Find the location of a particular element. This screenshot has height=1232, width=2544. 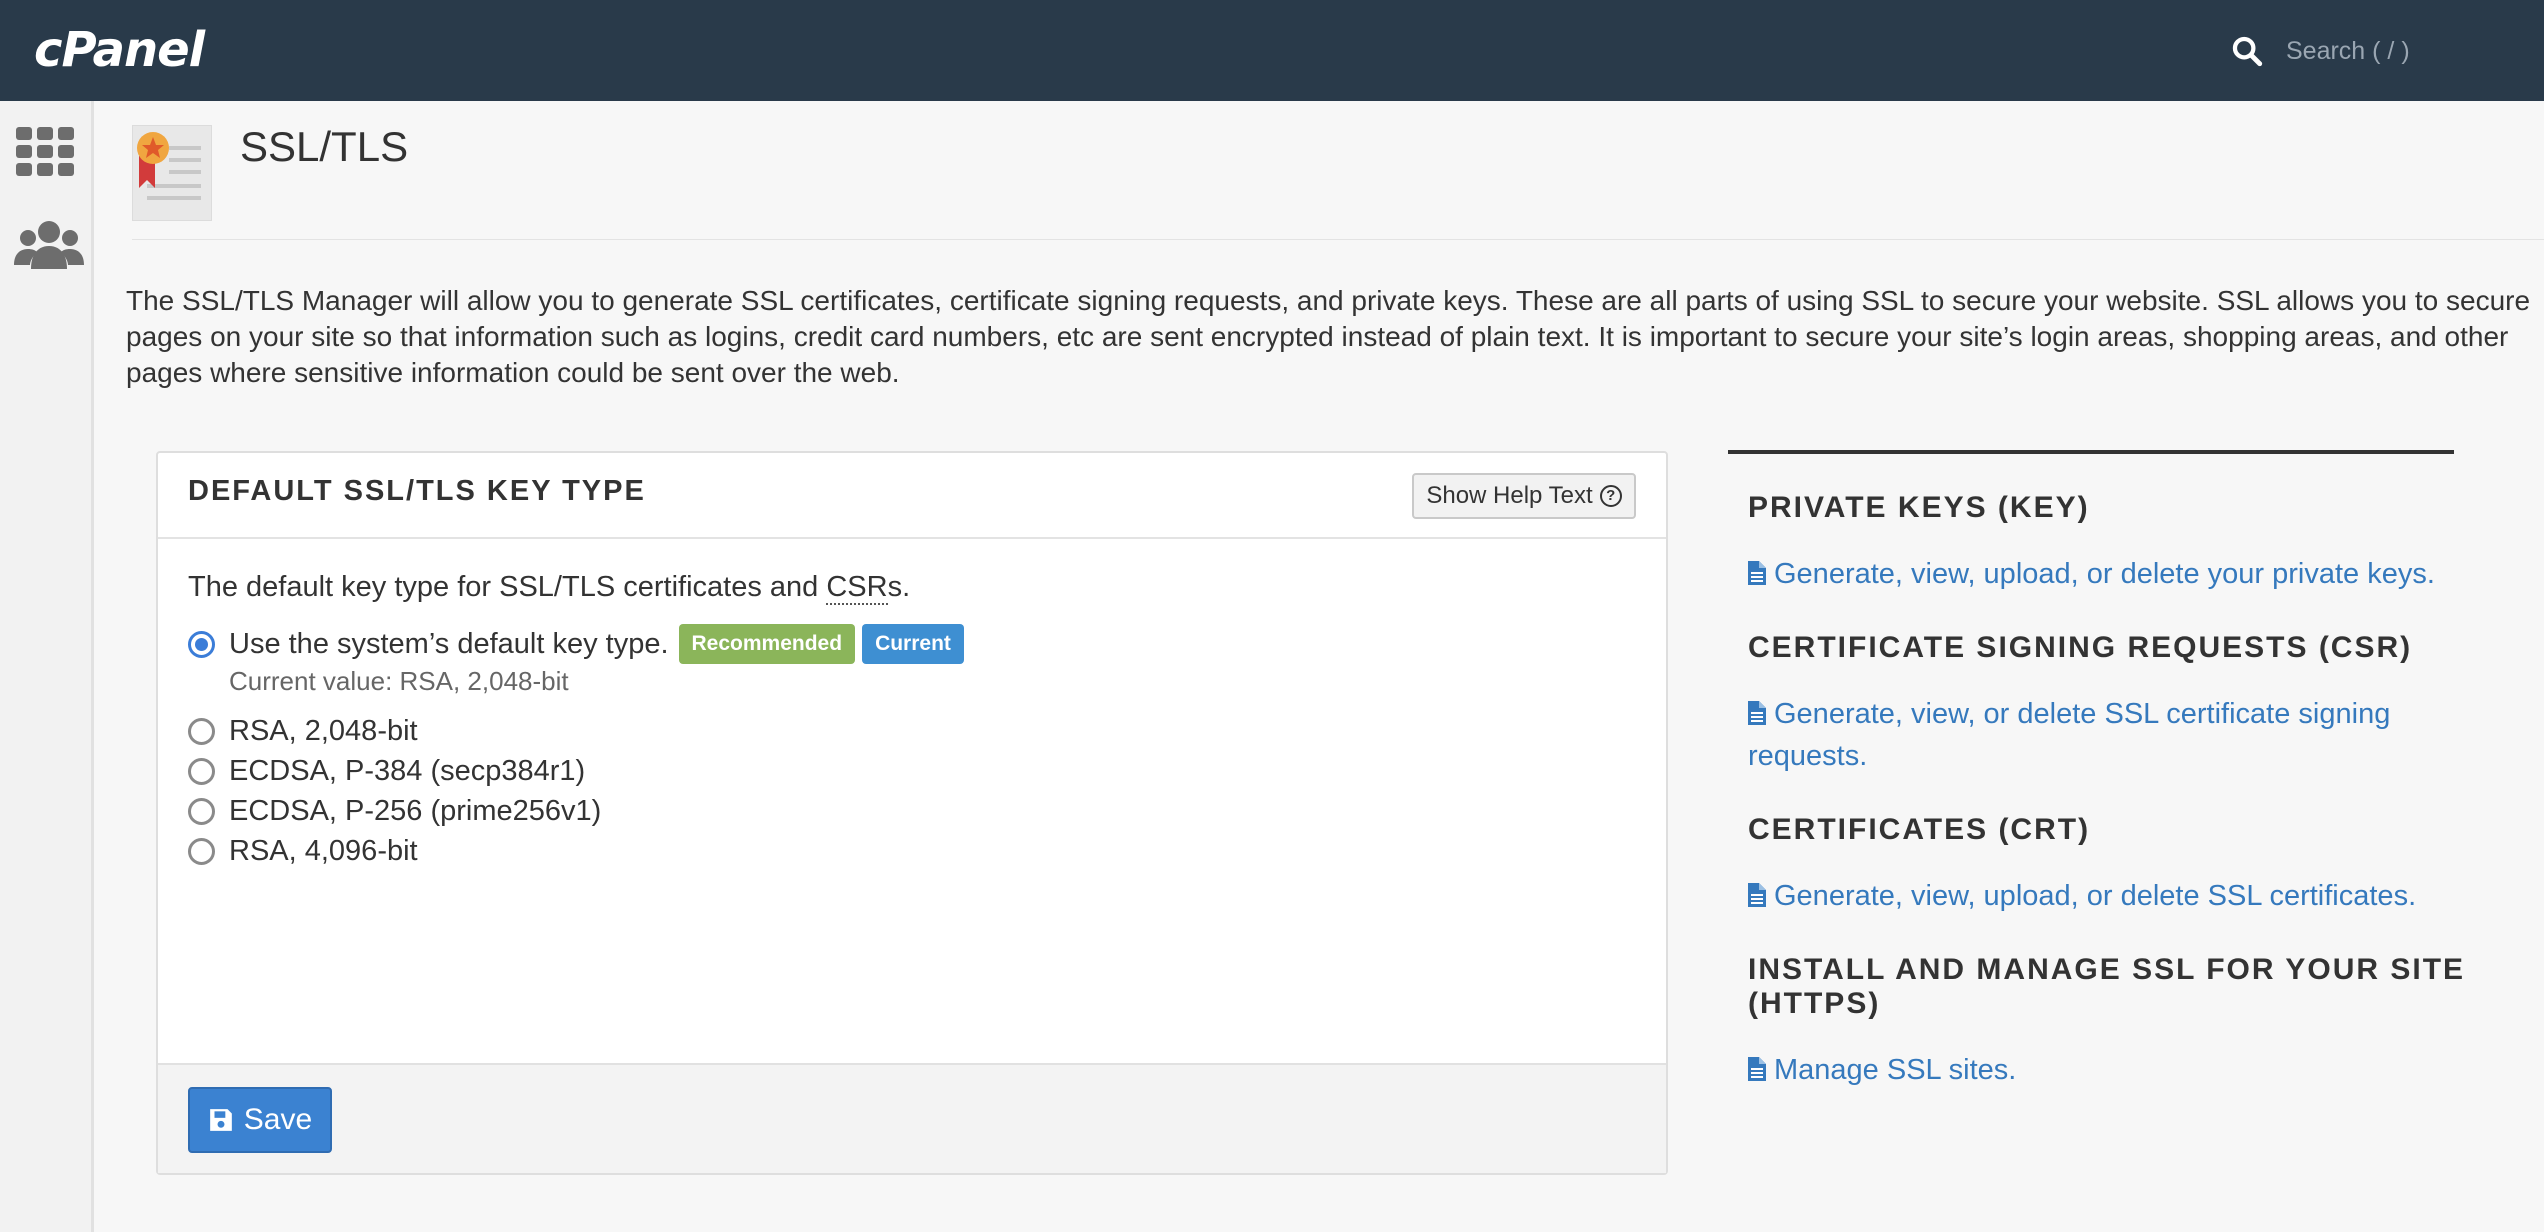

radio-ecdsa-p384 is located at coordinates (201, 771).